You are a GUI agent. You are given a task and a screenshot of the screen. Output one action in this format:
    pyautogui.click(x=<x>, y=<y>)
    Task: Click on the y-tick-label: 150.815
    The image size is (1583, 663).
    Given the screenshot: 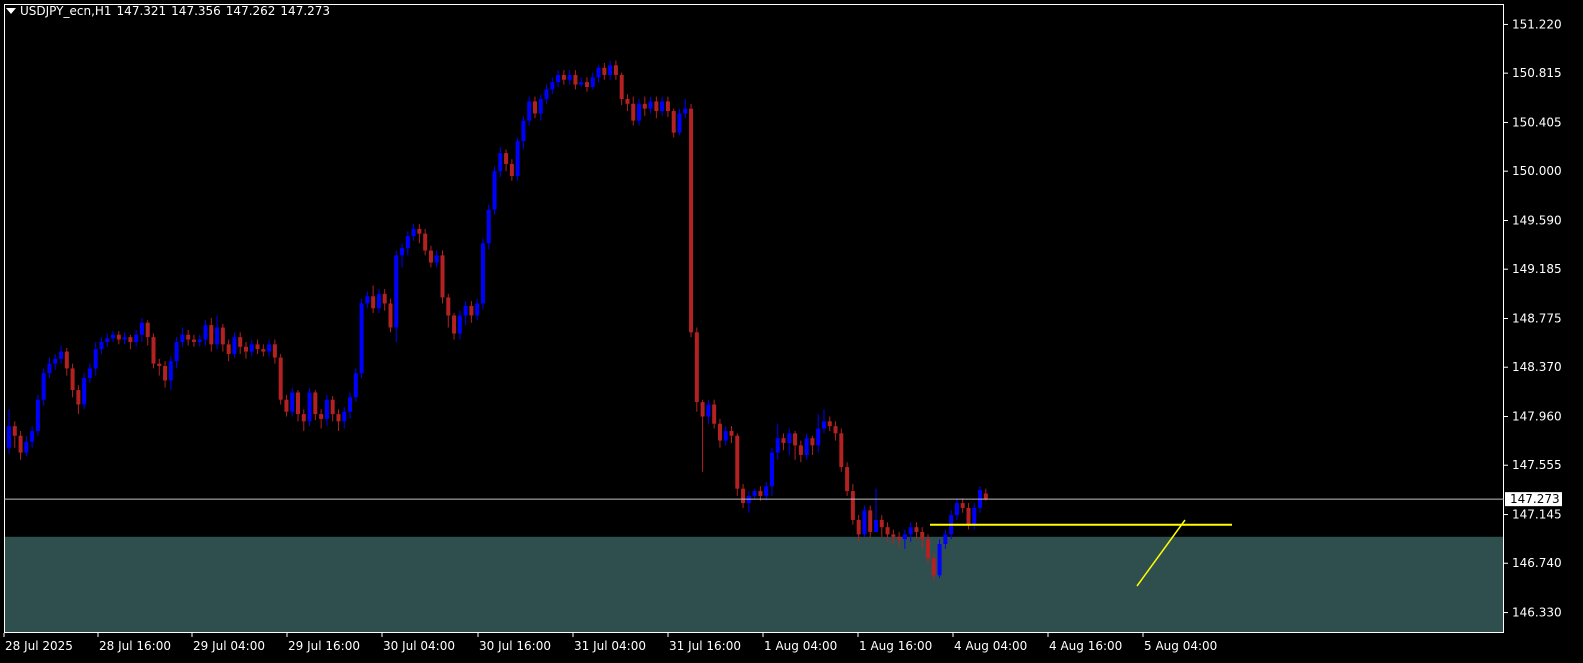 What is the action you would take?
    pyautogui.click(x=1537, y=73)
    